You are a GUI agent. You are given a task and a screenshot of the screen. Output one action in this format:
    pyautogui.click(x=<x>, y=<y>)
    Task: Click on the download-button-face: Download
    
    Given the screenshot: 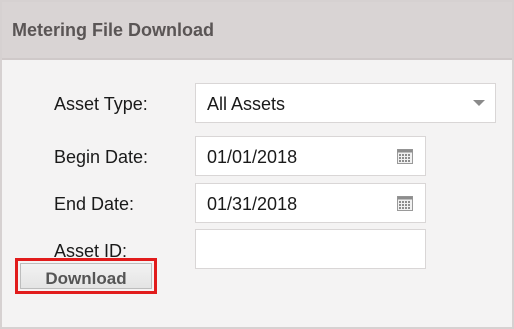 What is the action you would take?
    pyautogui.click(x=86, y=276)
    